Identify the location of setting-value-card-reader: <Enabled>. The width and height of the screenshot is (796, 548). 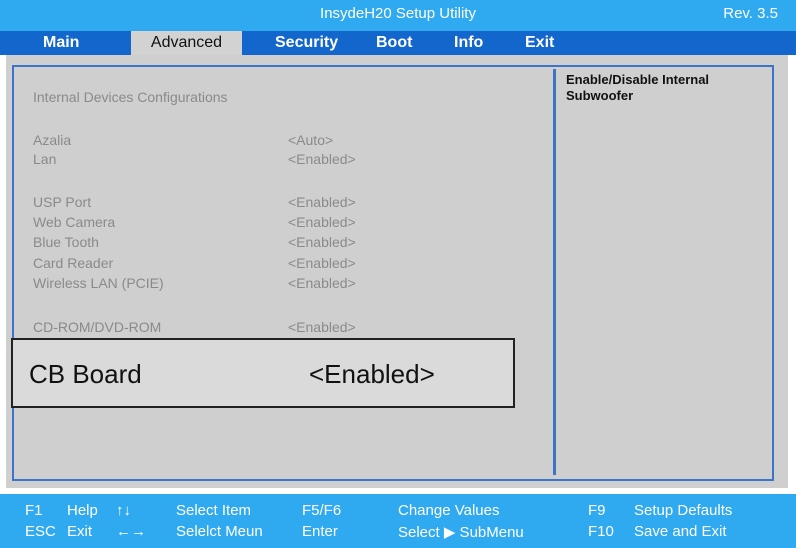
(322, 263).